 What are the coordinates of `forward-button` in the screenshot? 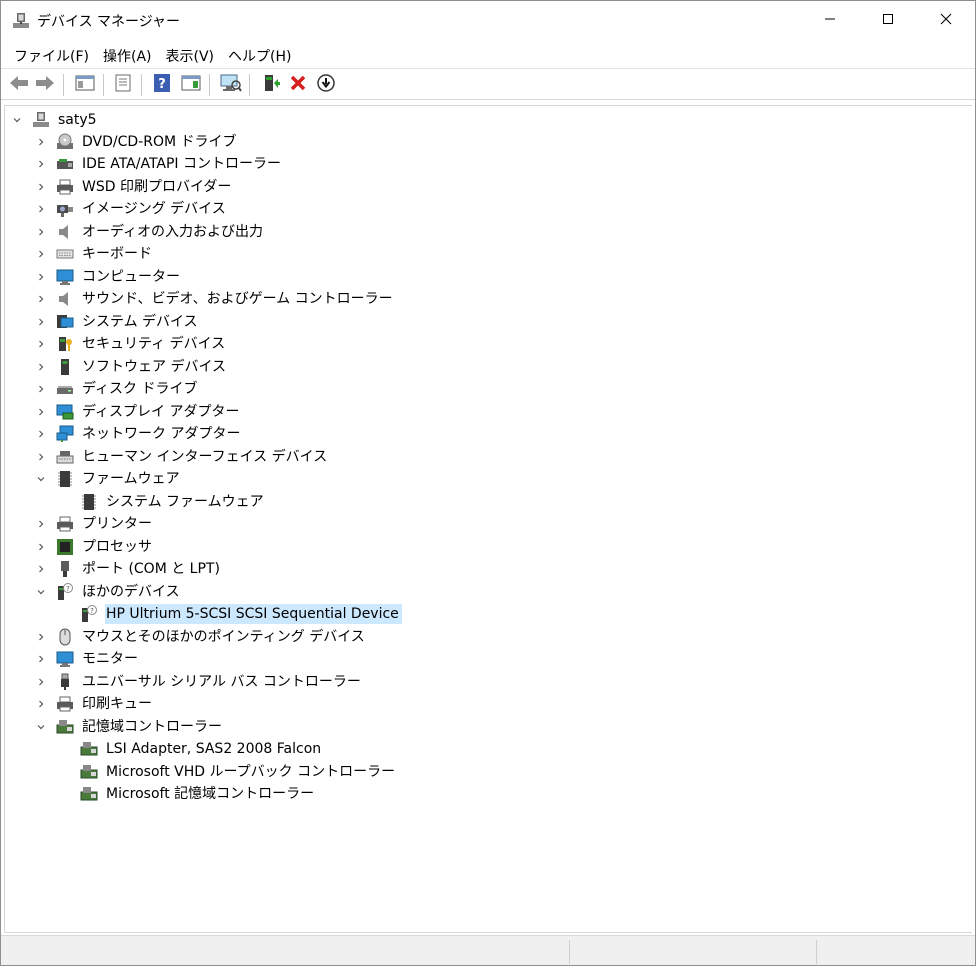 It's located at (45, 85).